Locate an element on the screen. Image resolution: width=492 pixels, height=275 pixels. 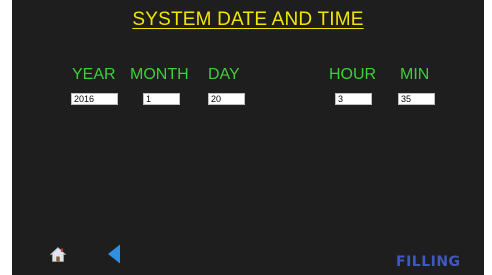
min-field: 35 is located at coordinates (416, 99).